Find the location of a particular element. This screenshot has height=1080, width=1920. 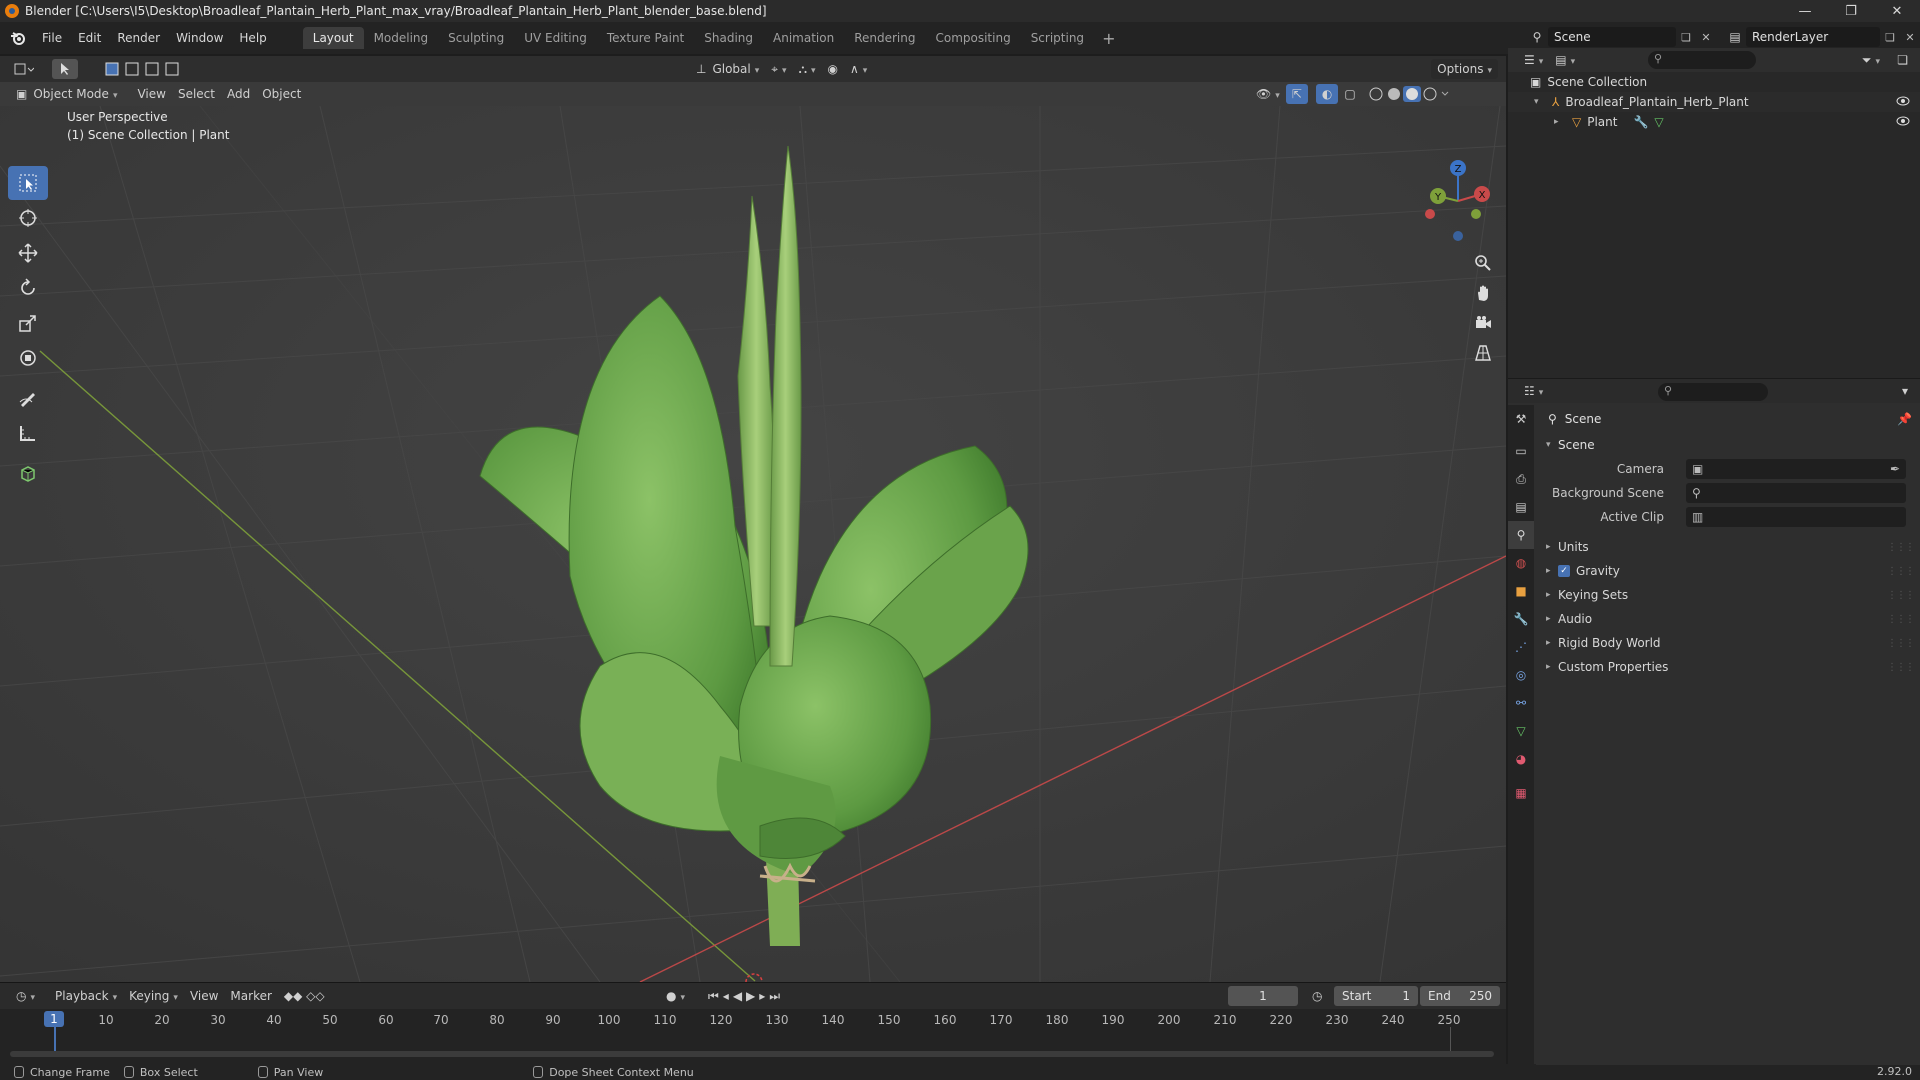

tab-compositing: Compositing is located at coordinates (972, 38).